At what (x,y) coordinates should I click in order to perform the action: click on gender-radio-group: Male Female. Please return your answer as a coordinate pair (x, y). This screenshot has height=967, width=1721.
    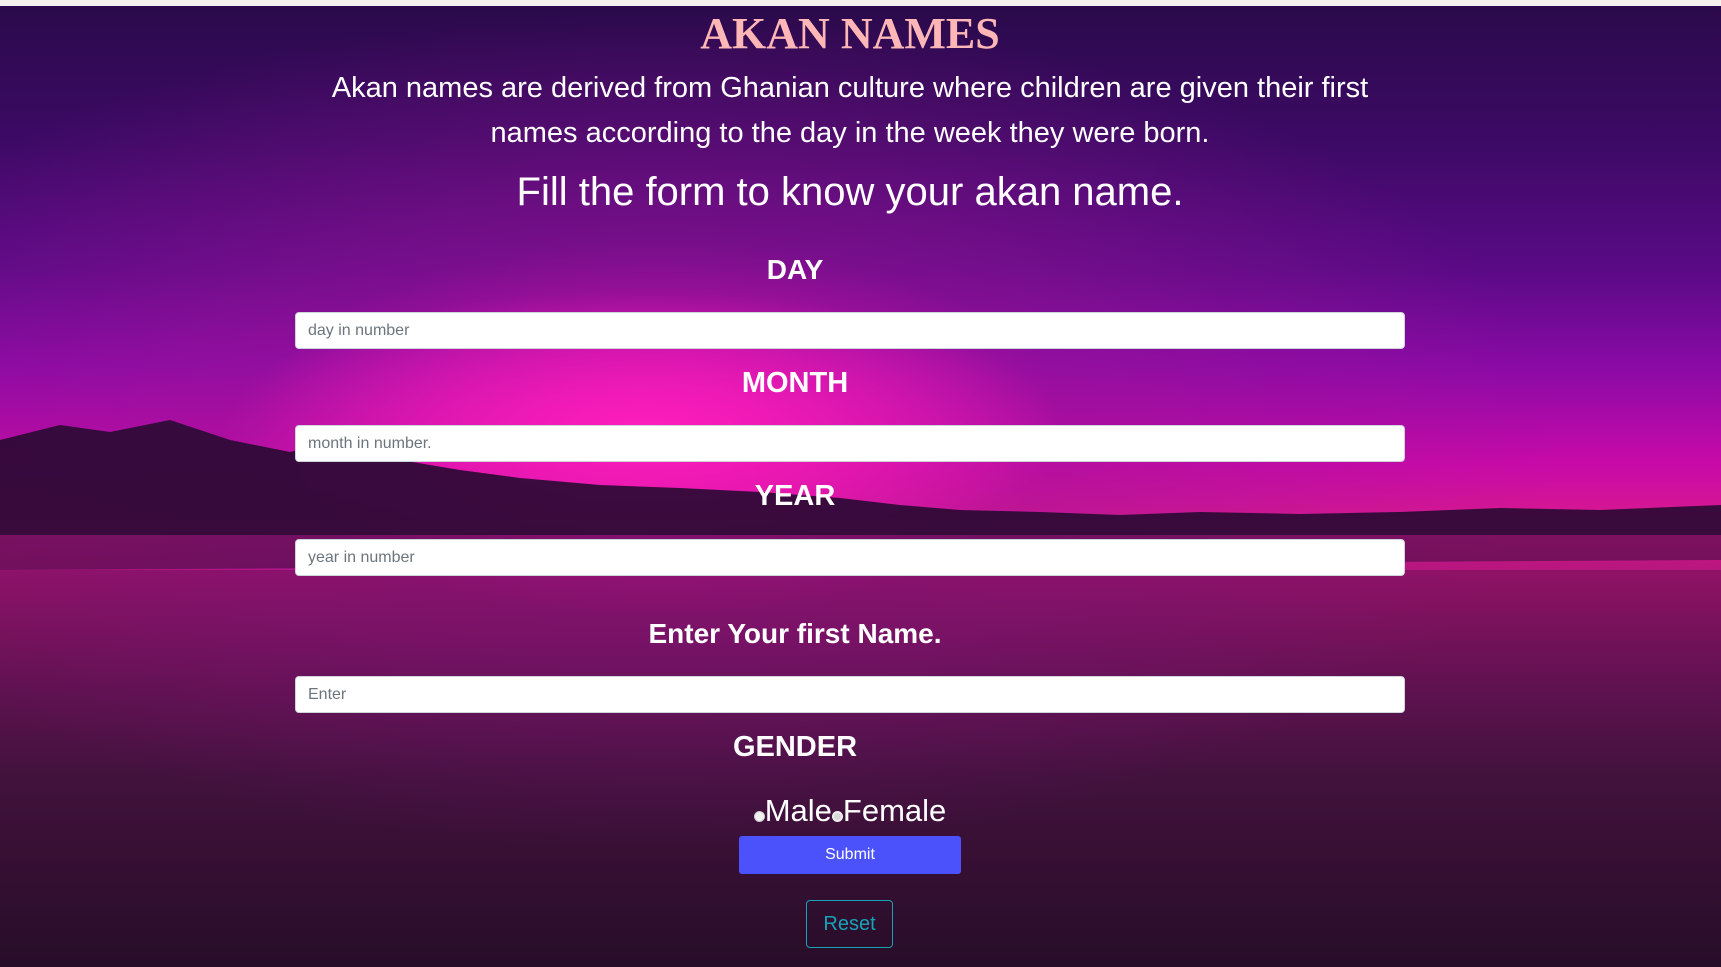
    Looking at the image, I should click on (850, 811).